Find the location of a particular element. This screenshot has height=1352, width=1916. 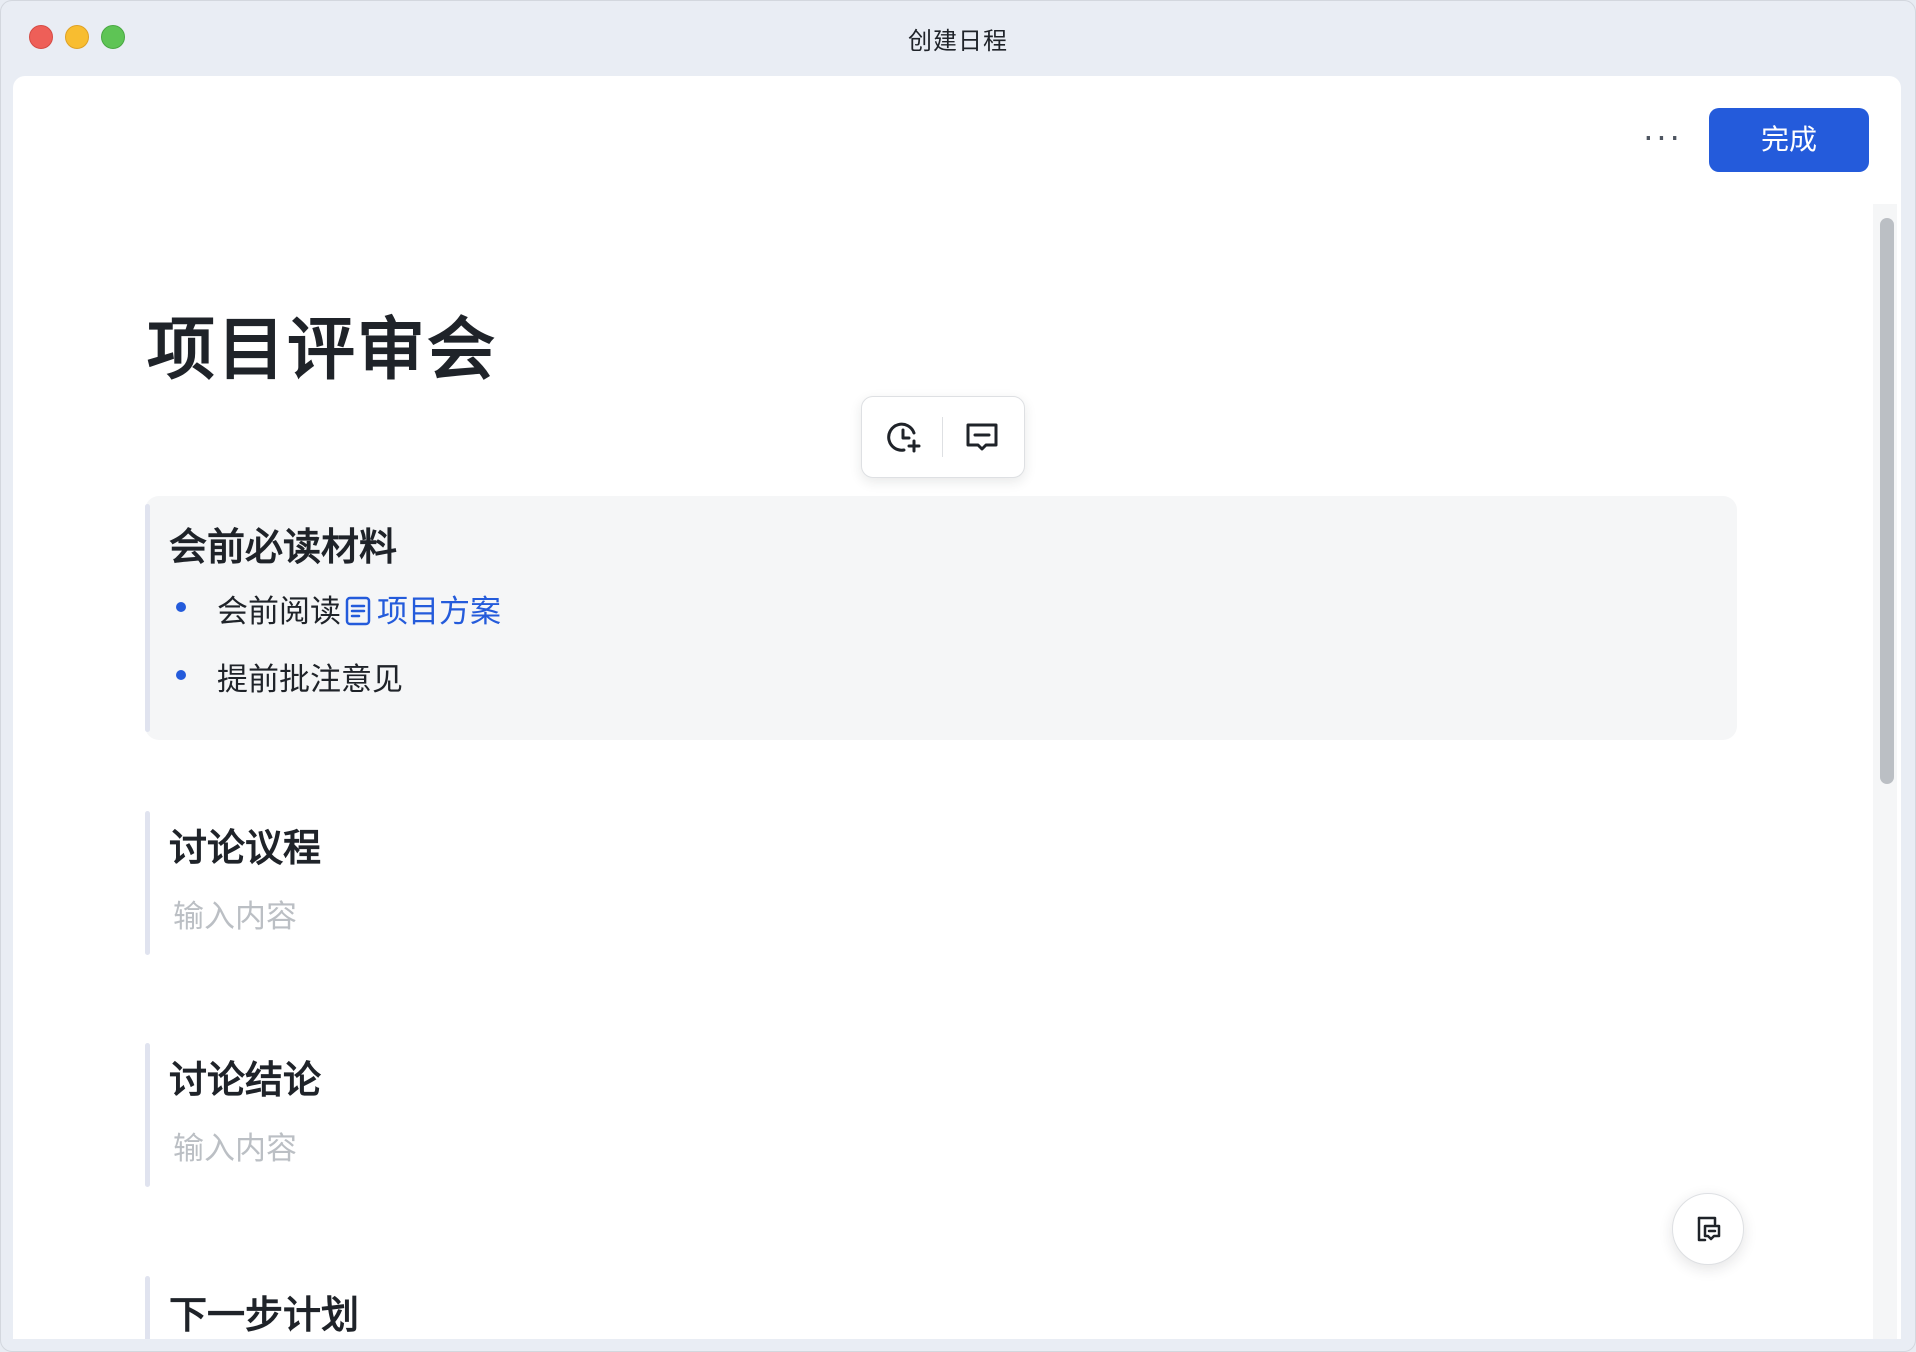

scrollbar-thumb is located at coordinates (1887, 501).